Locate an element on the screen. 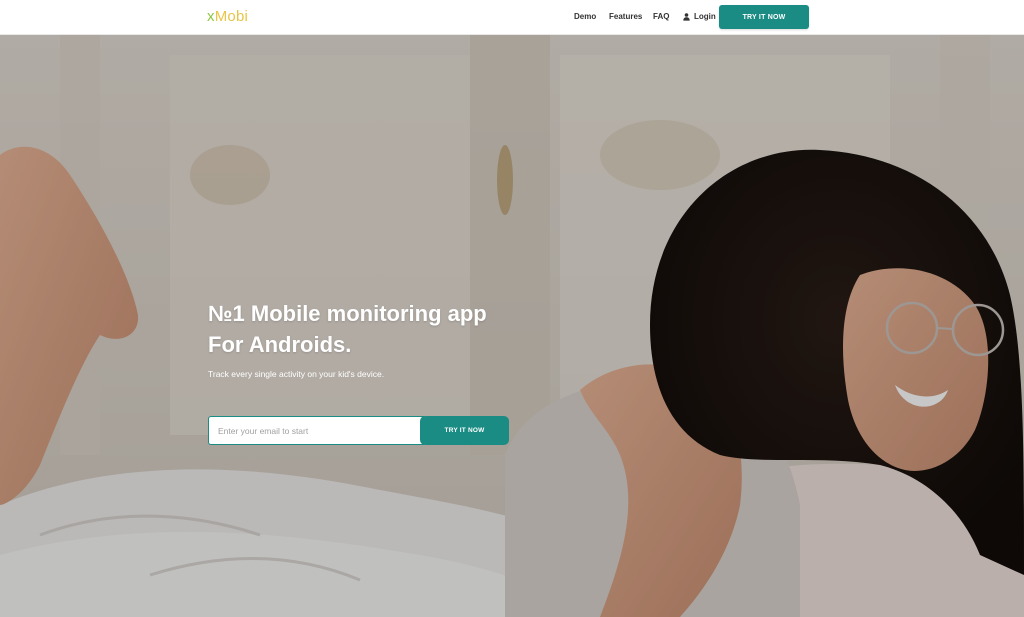 This screenshot has width=1024, height=617. try-it-now-hero-button: TRY IT NOW is located at coordinates (464, 430).